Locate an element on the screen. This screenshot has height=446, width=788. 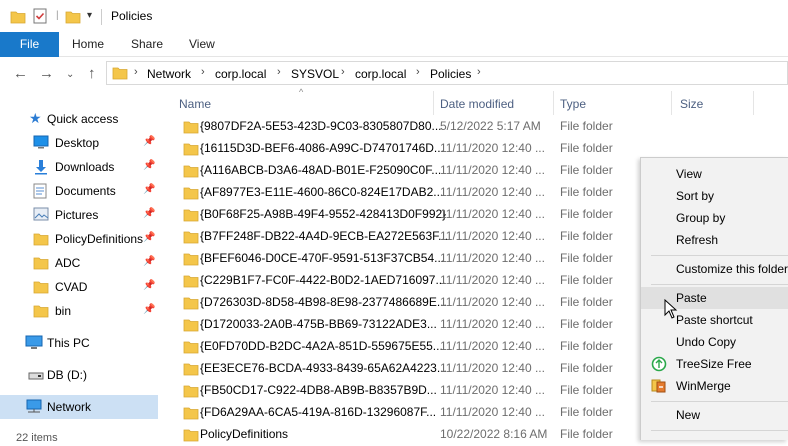
tab-home: Home is located at coordinates (88, 44).